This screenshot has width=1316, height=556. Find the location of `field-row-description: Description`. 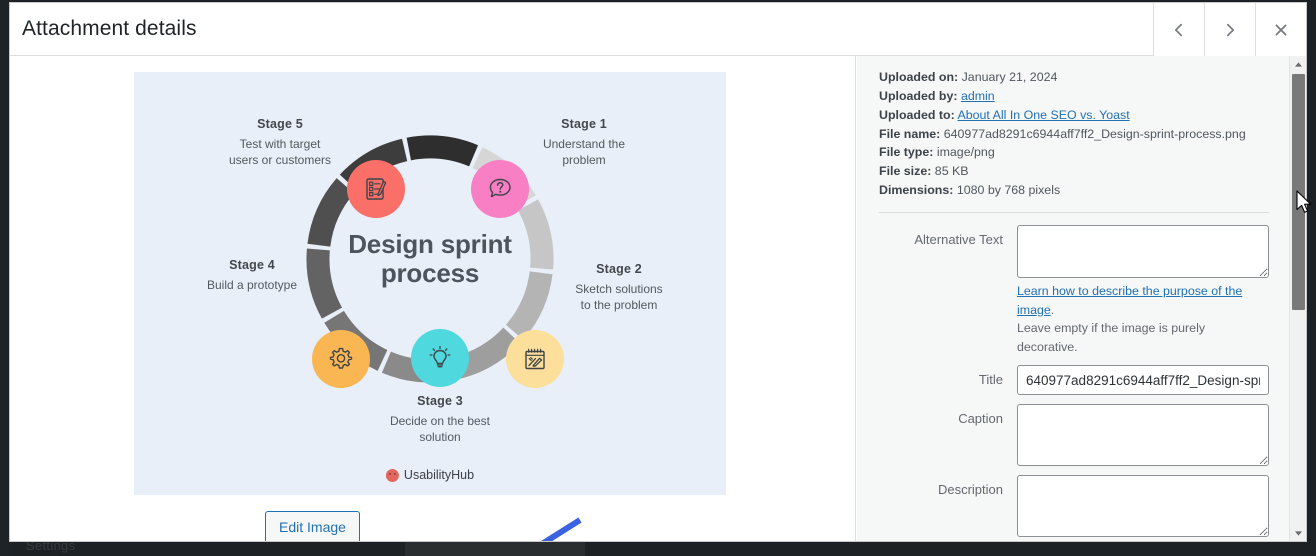

field-row-description: Description is located at coordinates (1074, 506).